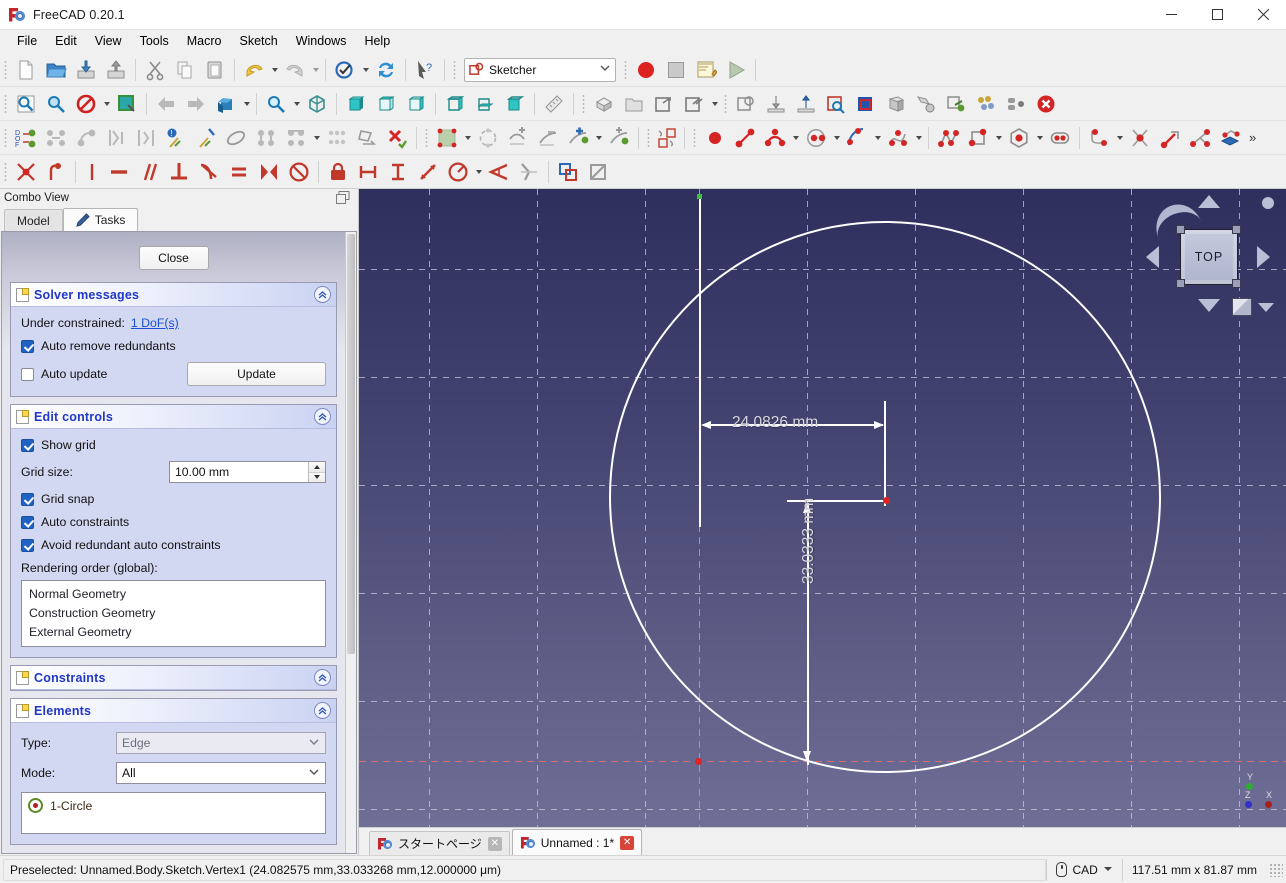  I want to click on constrain-distance-y-icon, so click(398, 172).